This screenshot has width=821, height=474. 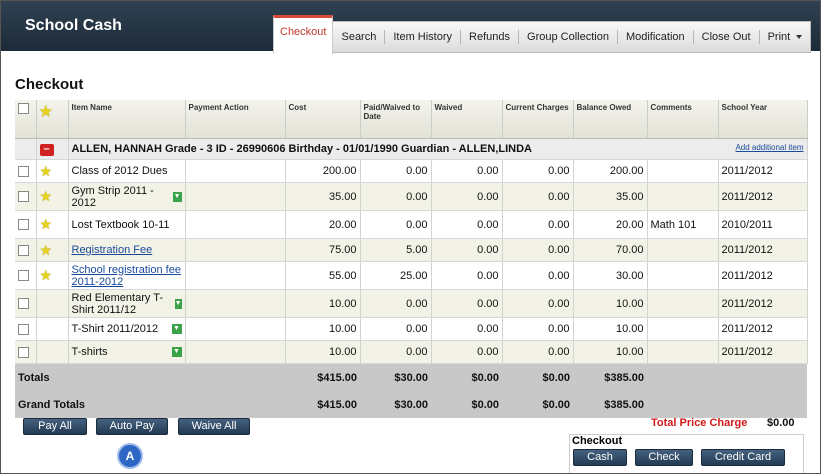 What do you see at coordinates (538, 119) in the screenshot?
I see `header-current-charges: Current Charges` at bounding box center [538, 119].